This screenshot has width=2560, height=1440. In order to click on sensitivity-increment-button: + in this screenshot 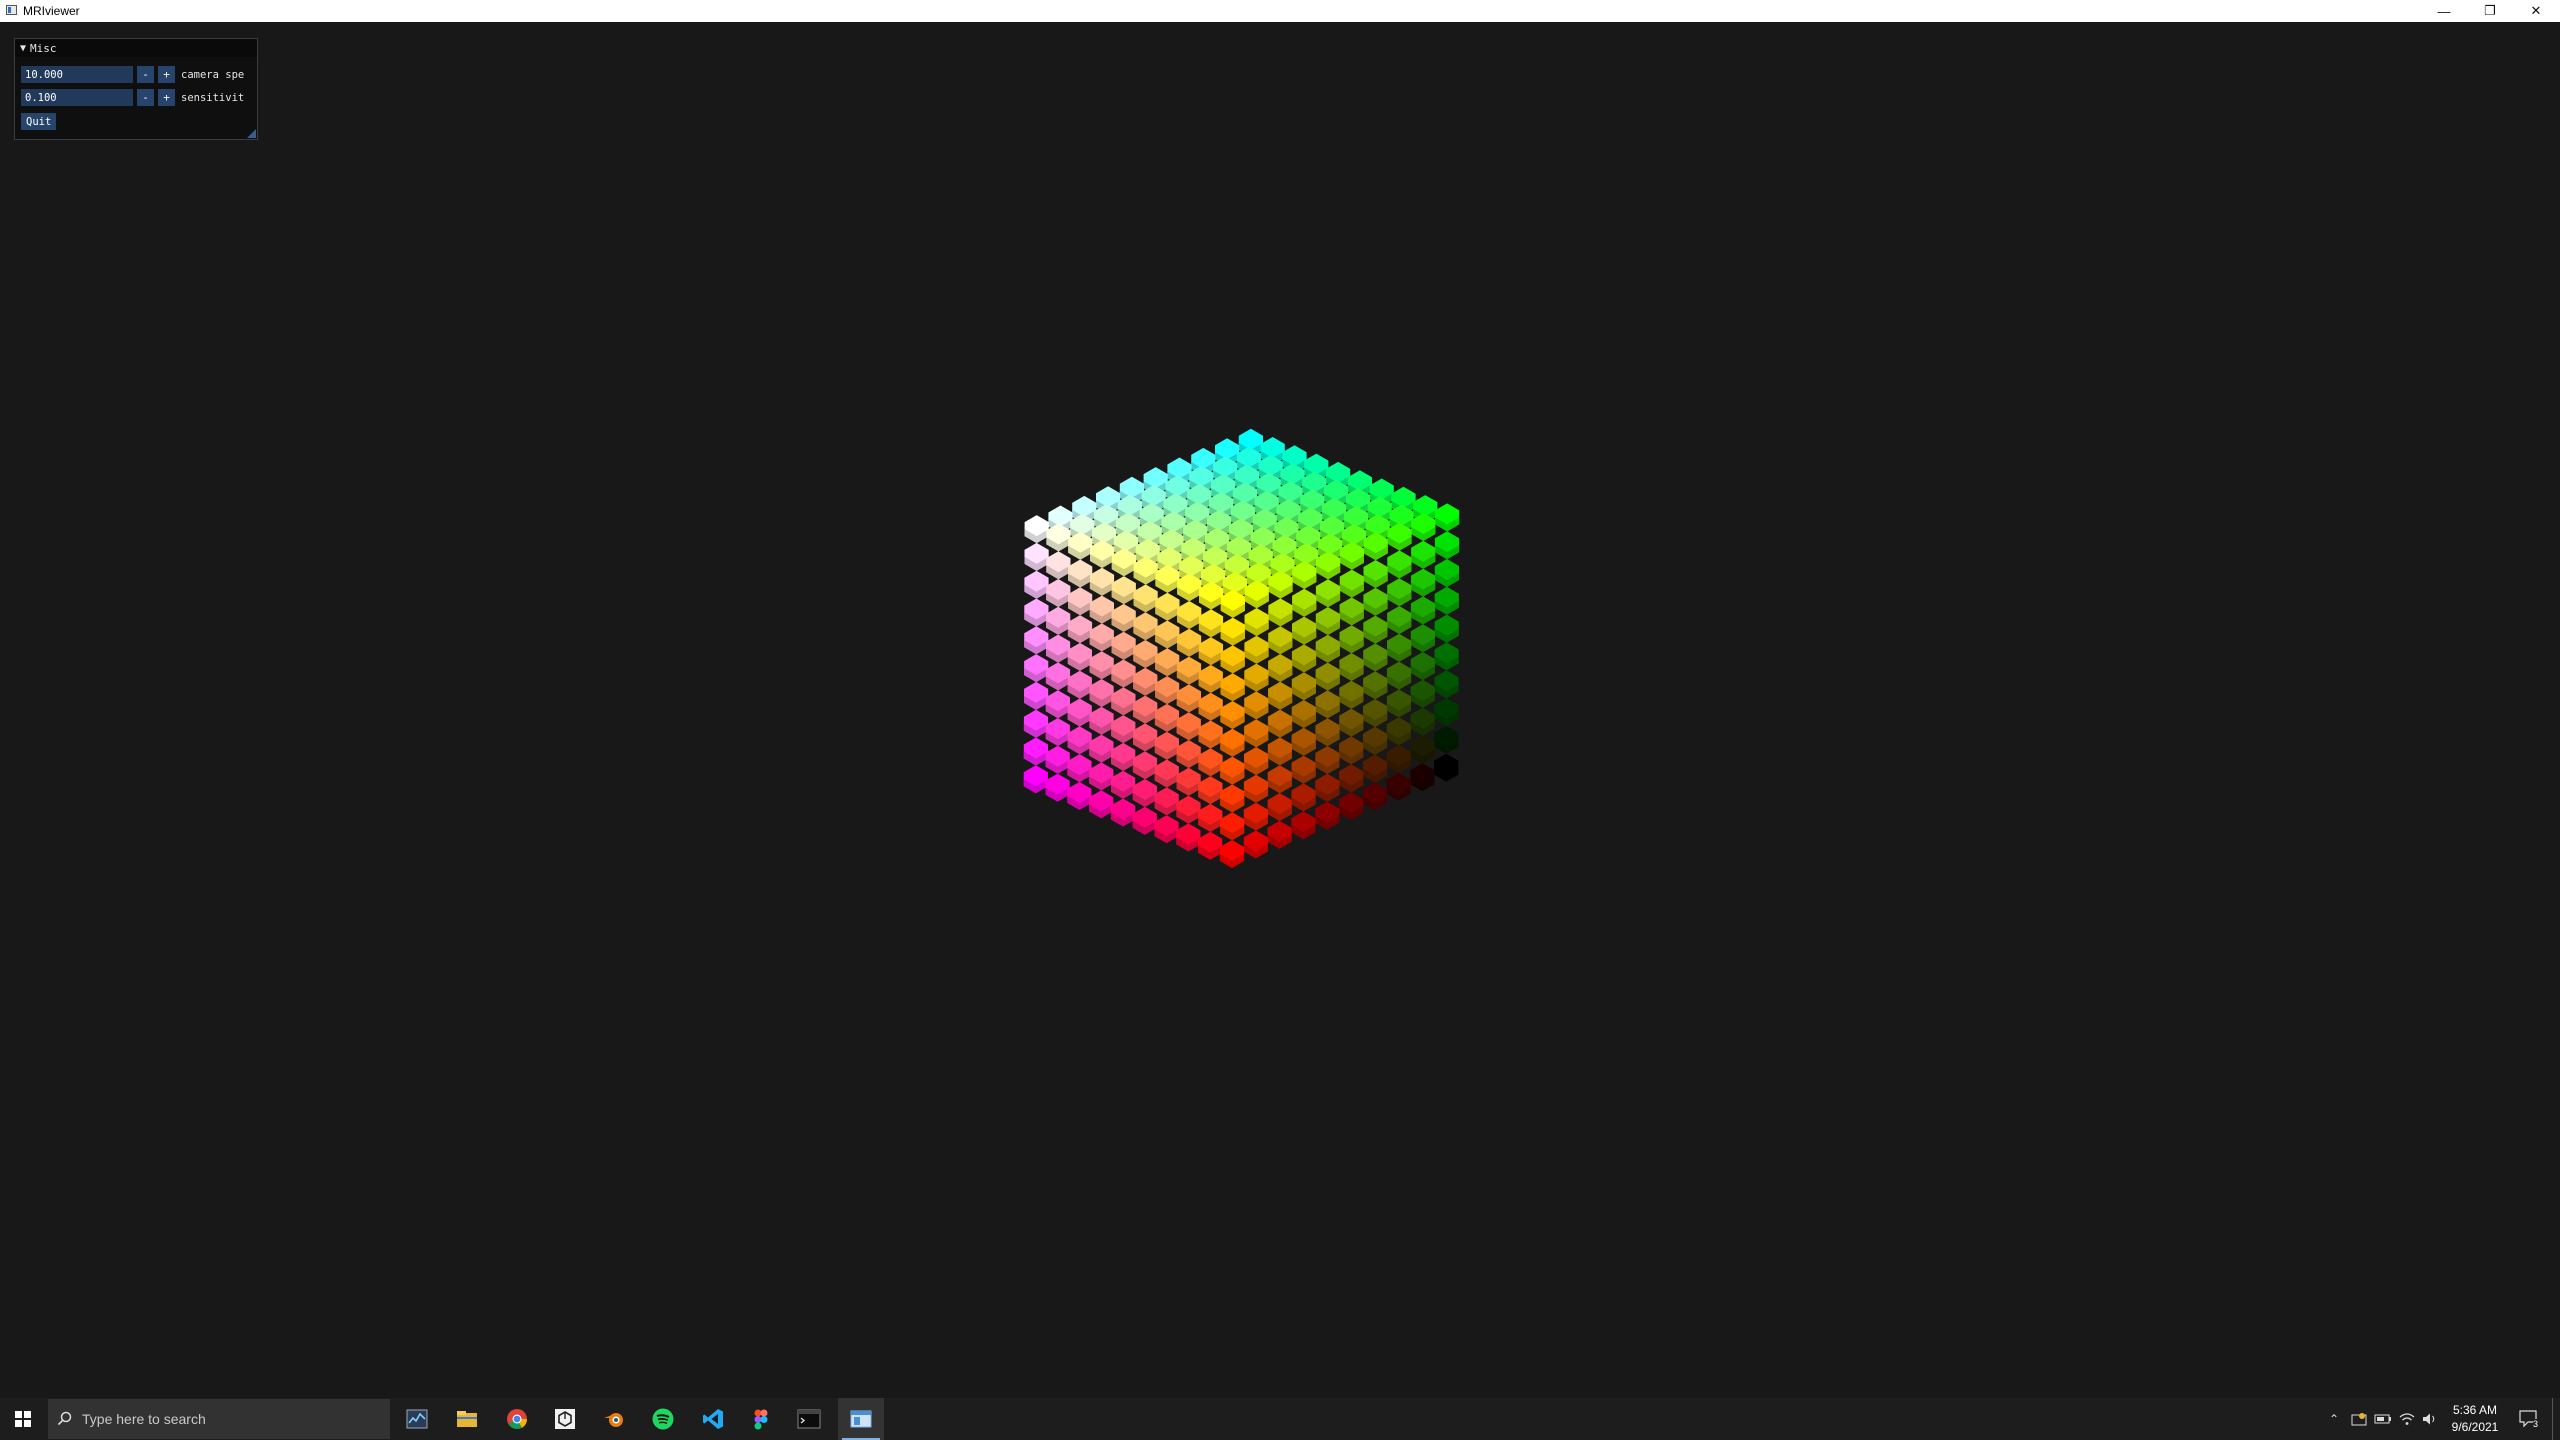, I will do `click(166, 97)`.